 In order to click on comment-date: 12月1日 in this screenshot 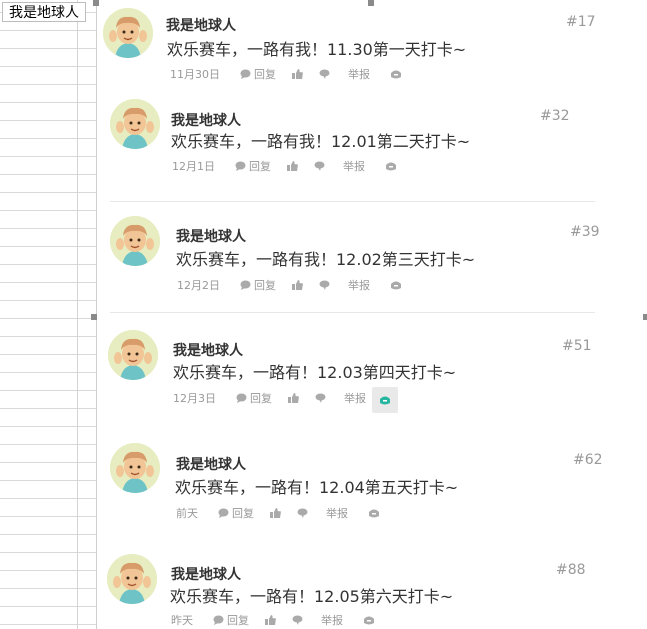, I will do `click(193, 166)`.